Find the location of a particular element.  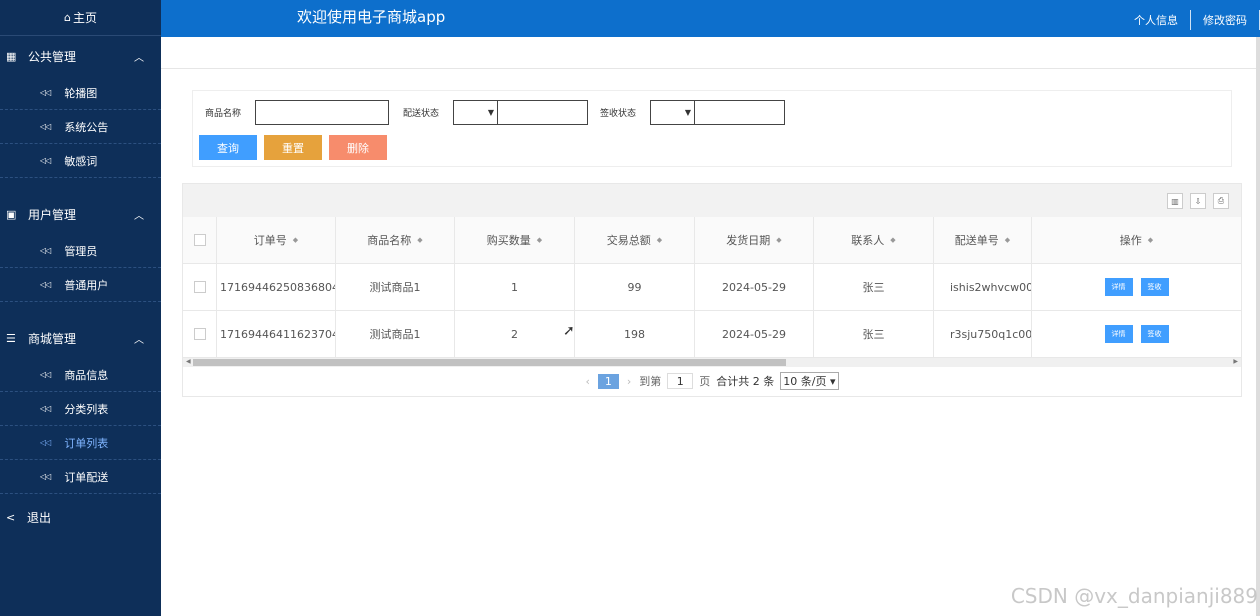

quantity: 2 is located at coordinates (515, 334).